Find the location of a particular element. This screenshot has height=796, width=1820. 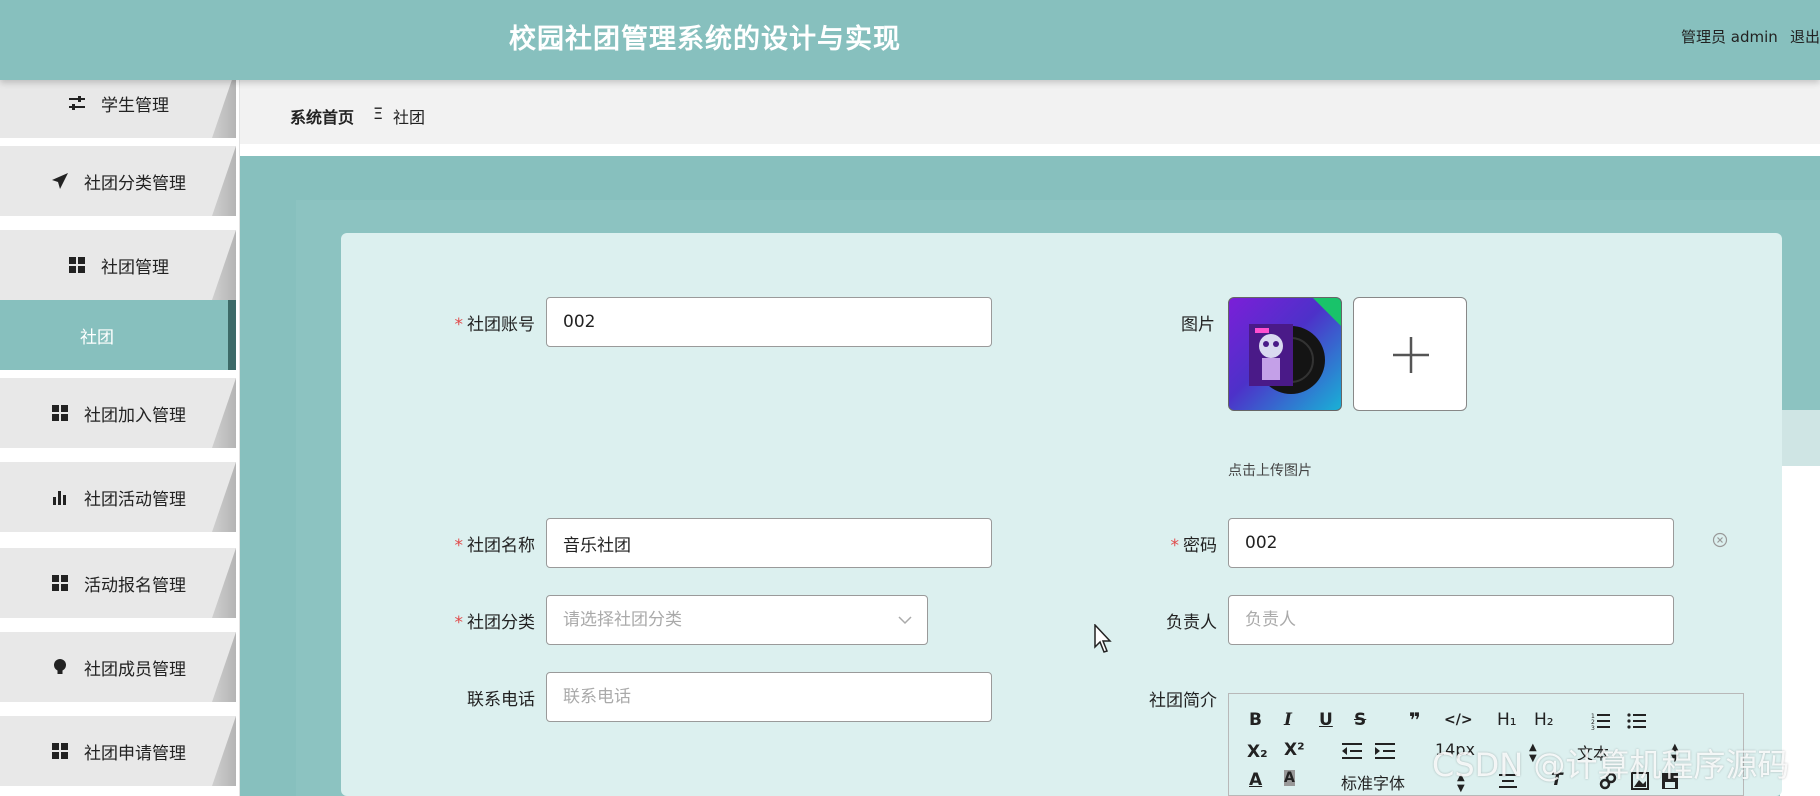

indent-icon is located at coordinates (1385, 751).